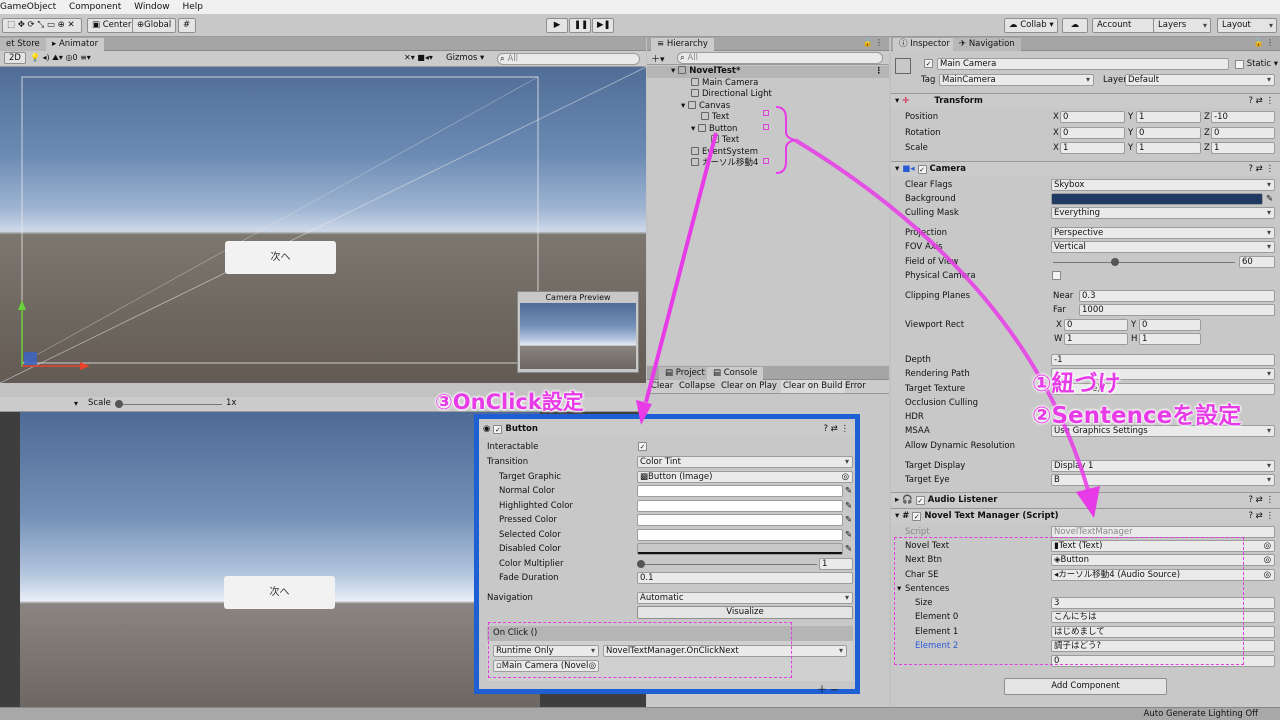 The width and height of the screenshot is (1280, 720). I want to click on annotation-sentence: ②Sentenceを設定, so click(1137, 416).